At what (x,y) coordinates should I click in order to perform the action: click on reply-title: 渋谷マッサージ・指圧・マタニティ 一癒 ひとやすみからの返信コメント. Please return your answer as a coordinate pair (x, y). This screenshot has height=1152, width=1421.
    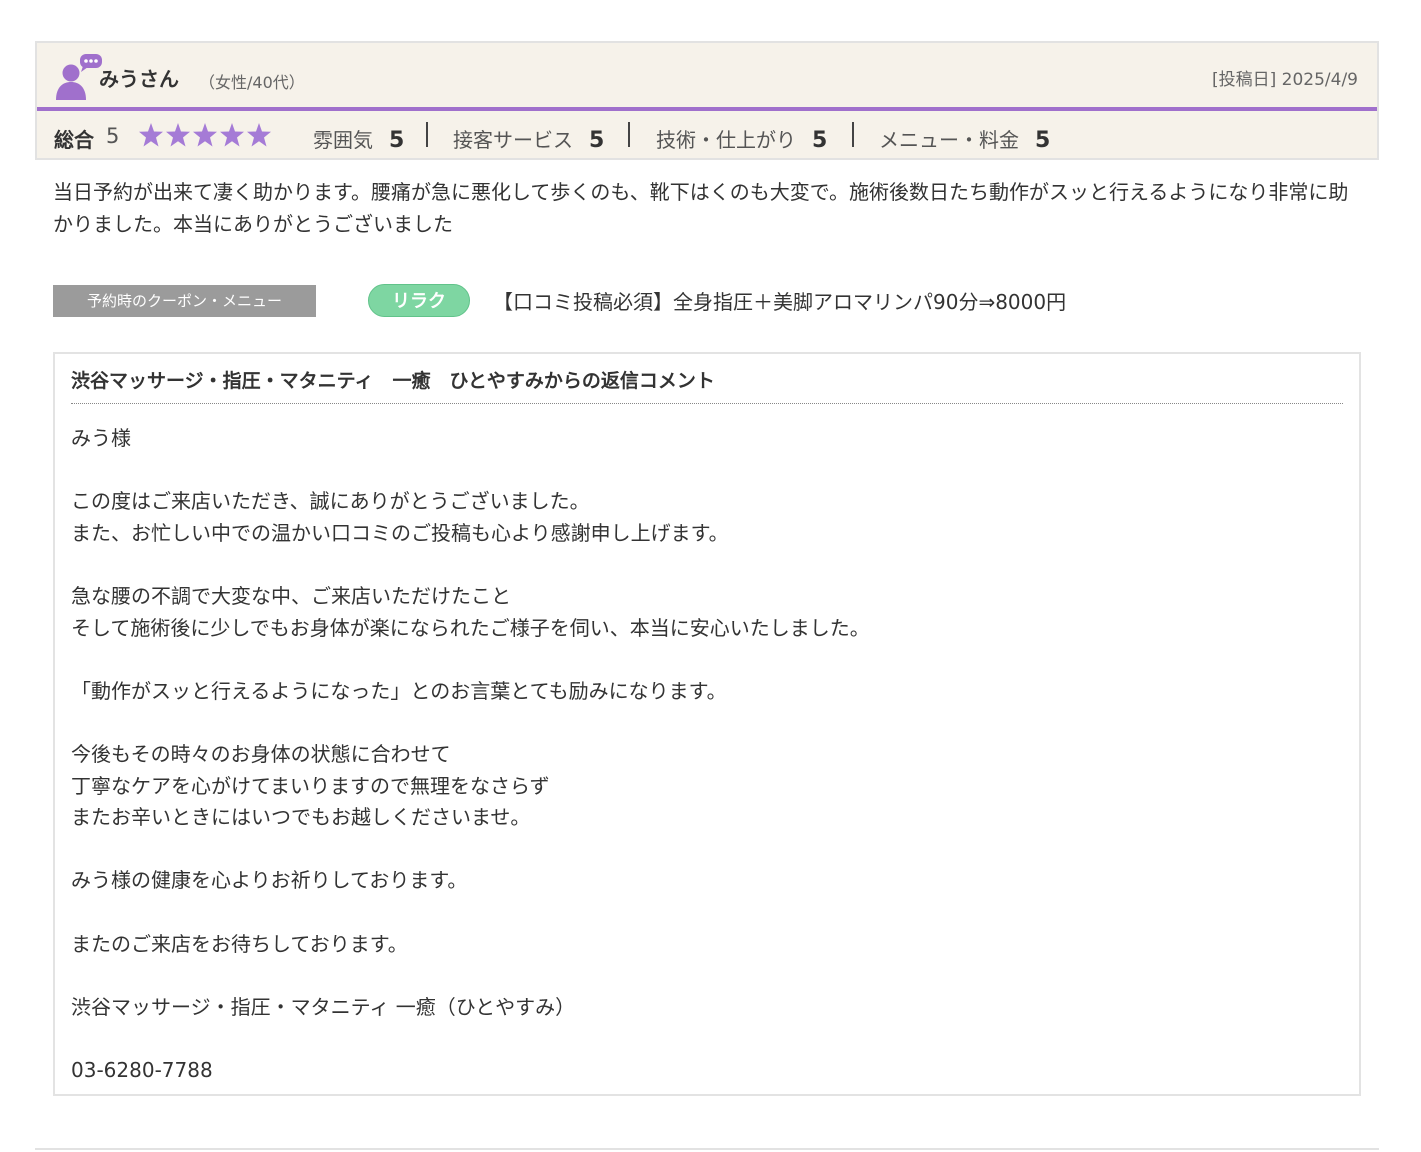
    Looking at the image, I should click on (393, 381).